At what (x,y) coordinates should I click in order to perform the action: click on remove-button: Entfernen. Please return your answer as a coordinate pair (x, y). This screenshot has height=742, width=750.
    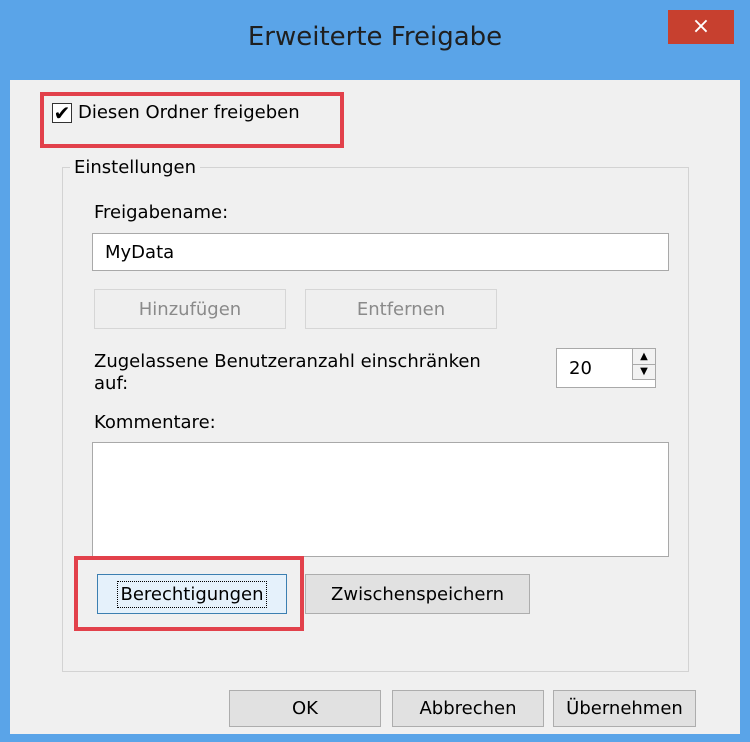
    Looking at the image, I should click on (401, 309).